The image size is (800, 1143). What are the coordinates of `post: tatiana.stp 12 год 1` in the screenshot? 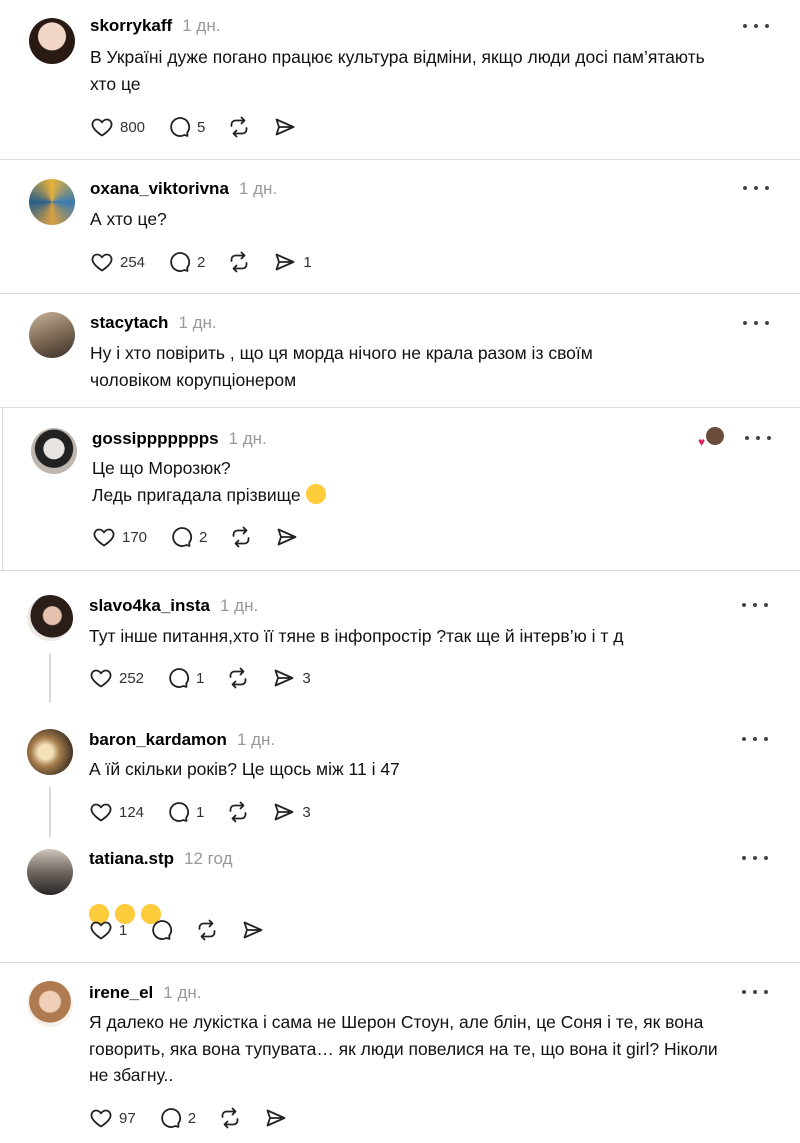 It's located at (400, 901).